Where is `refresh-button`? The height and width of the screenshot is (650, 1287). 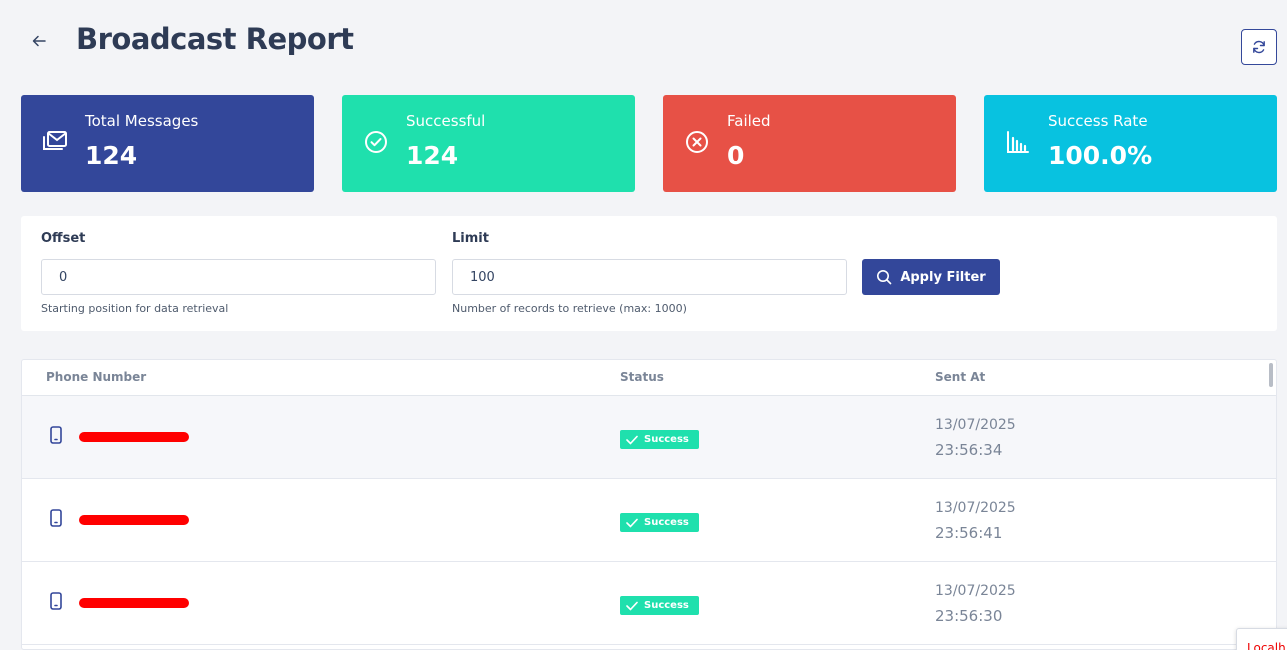 refresh-button is located at coordinates (1259, 47).